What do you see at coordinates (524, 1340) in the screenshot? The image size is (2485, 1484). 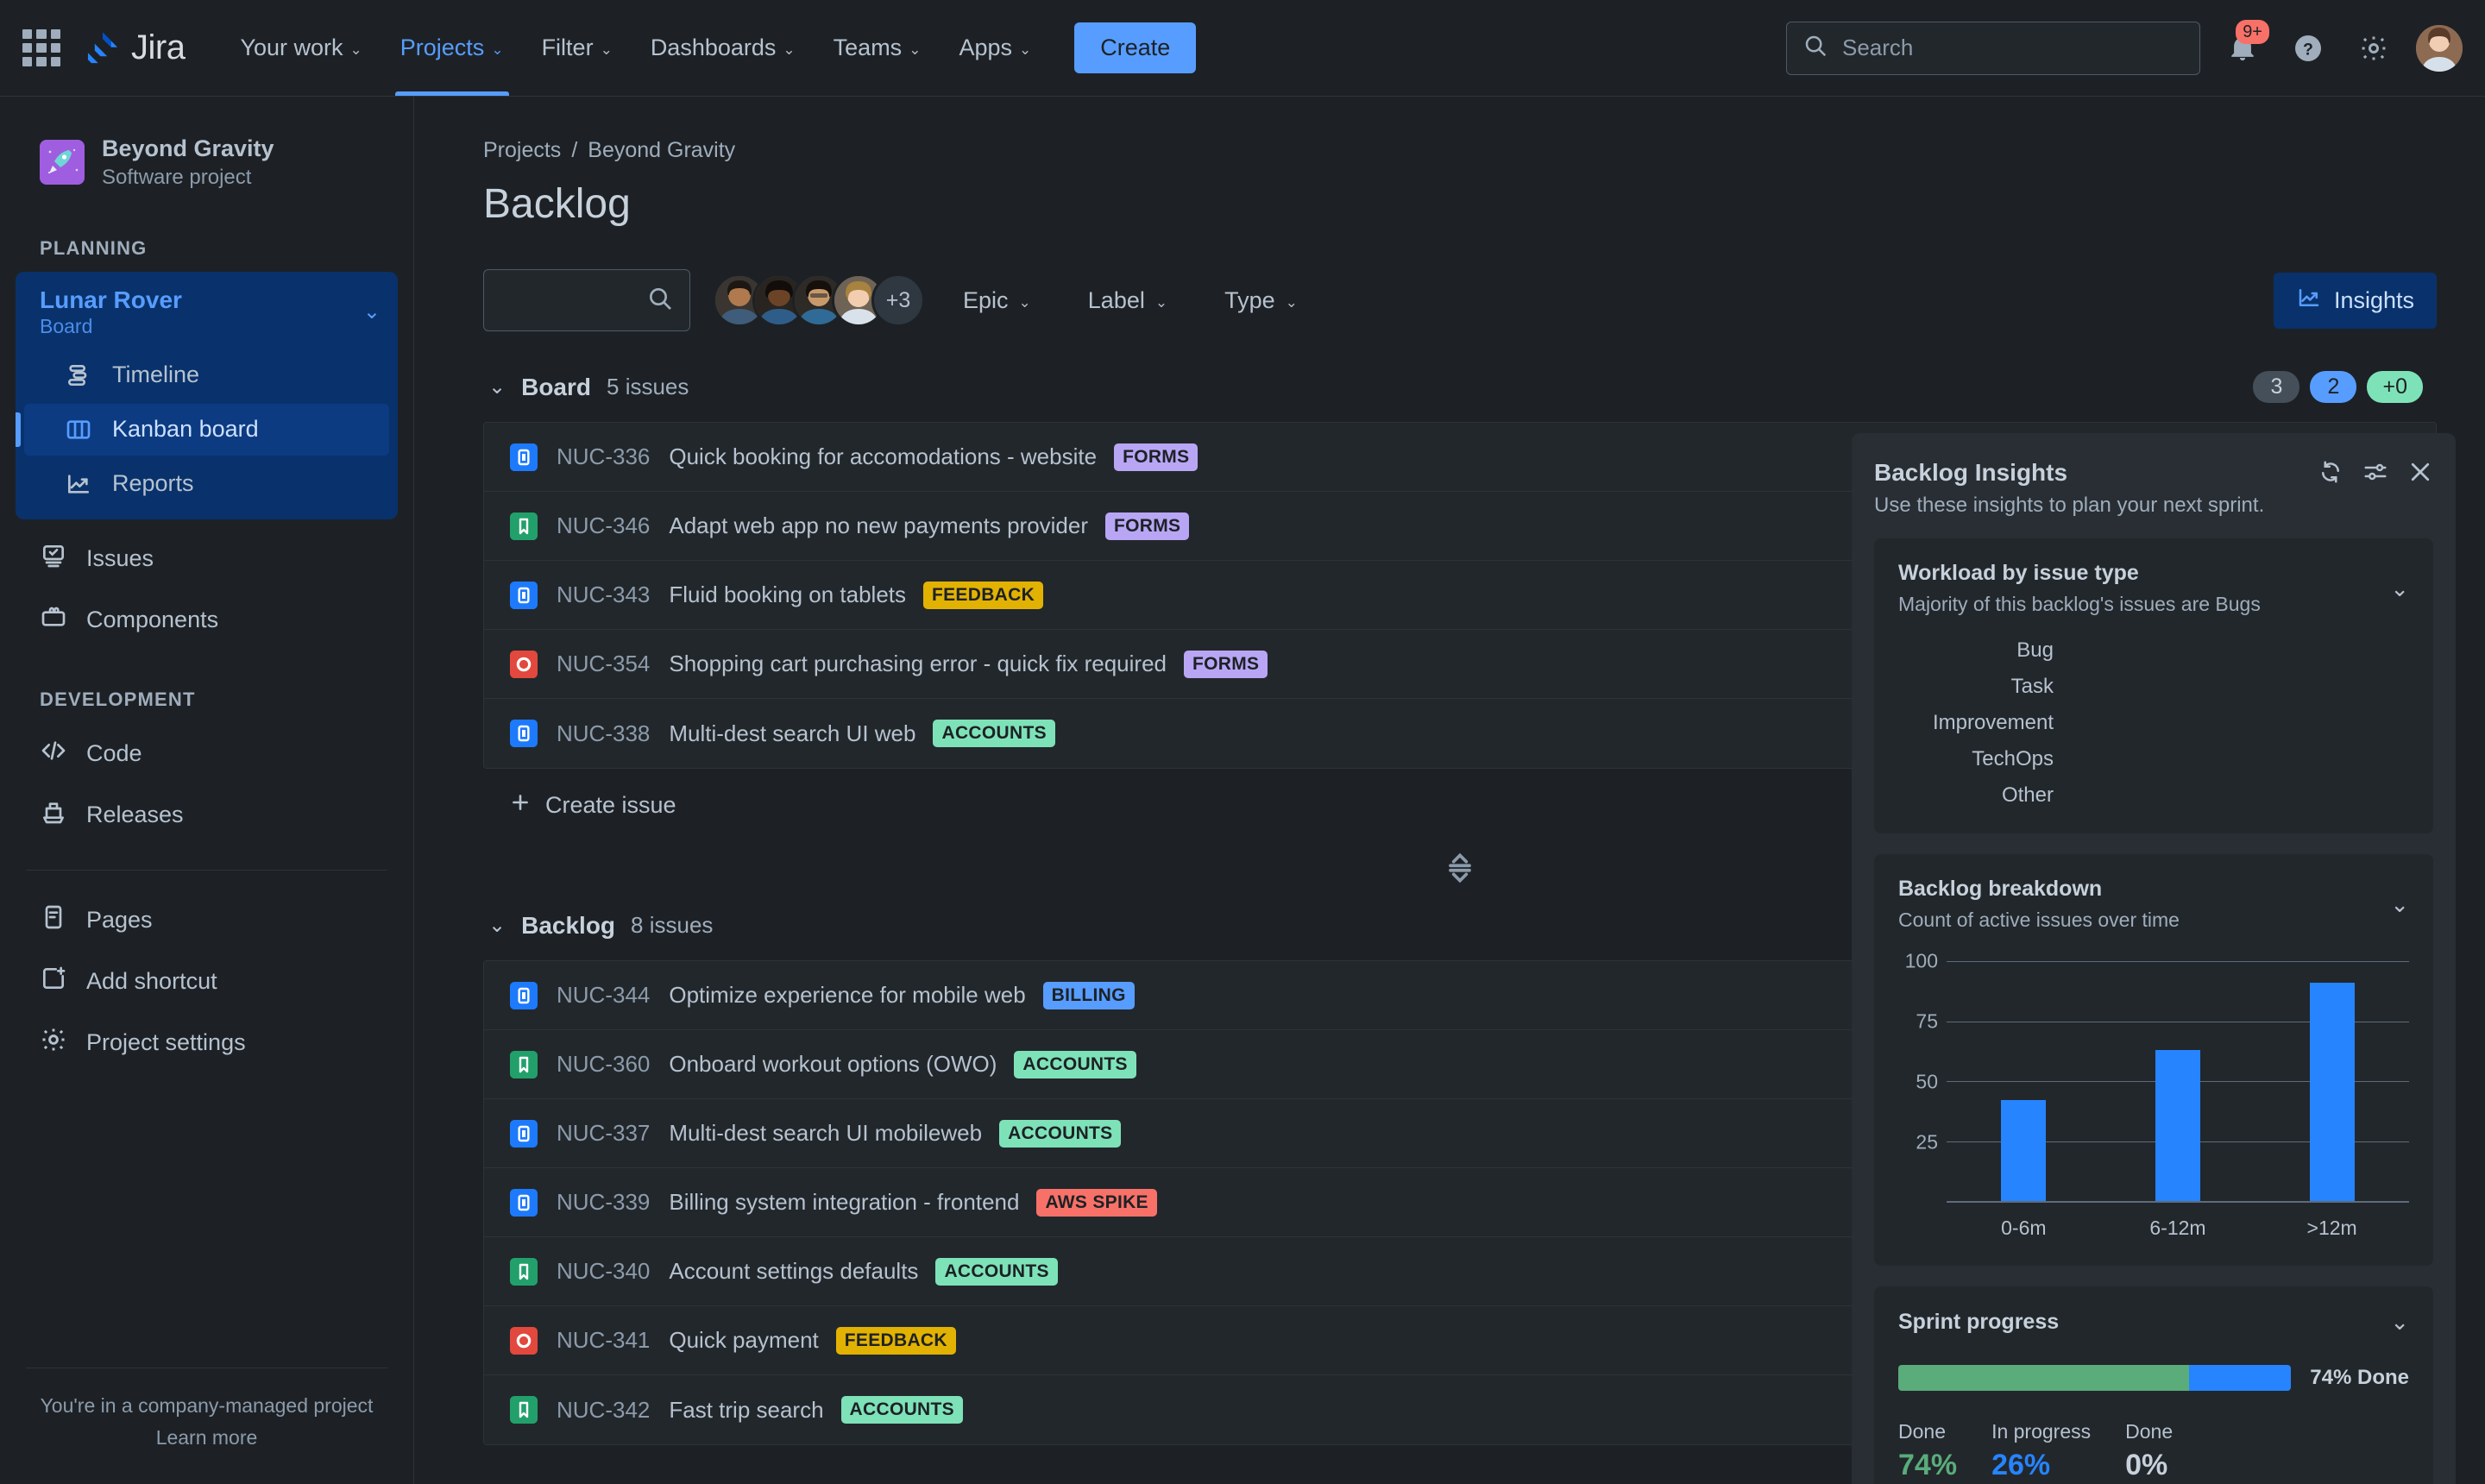 I see `bug-type-icon` at bounding box center [524, 1340].